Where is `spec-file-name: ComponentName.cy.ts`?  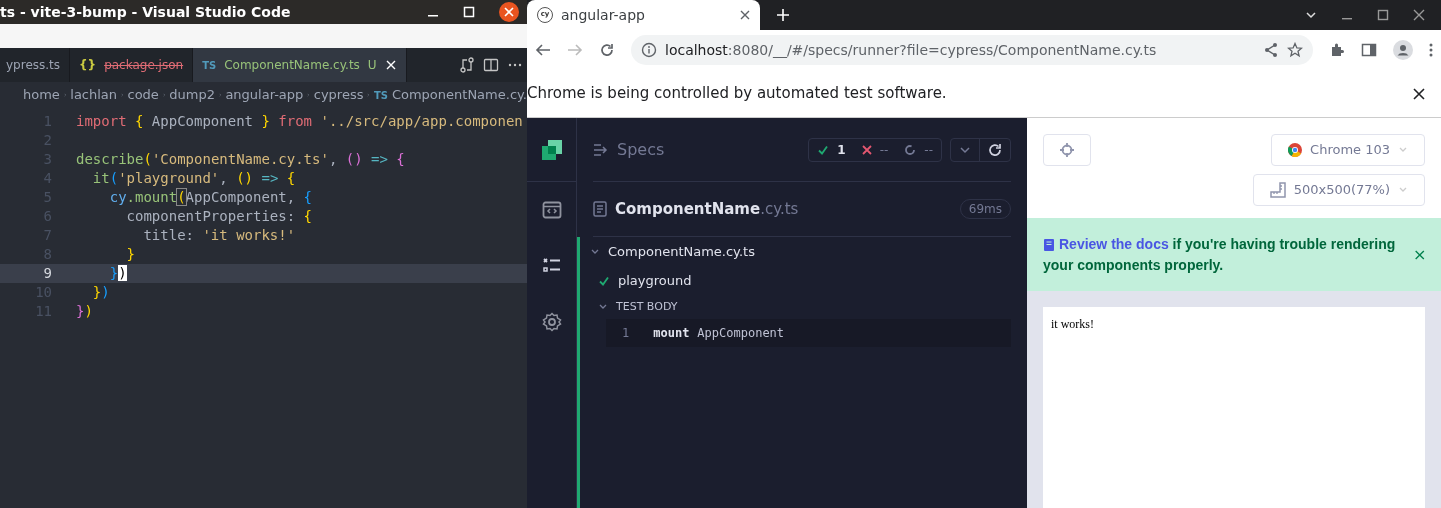
spec-file-name: ComponentName.cy.ts is located at coordinates (707, 209).